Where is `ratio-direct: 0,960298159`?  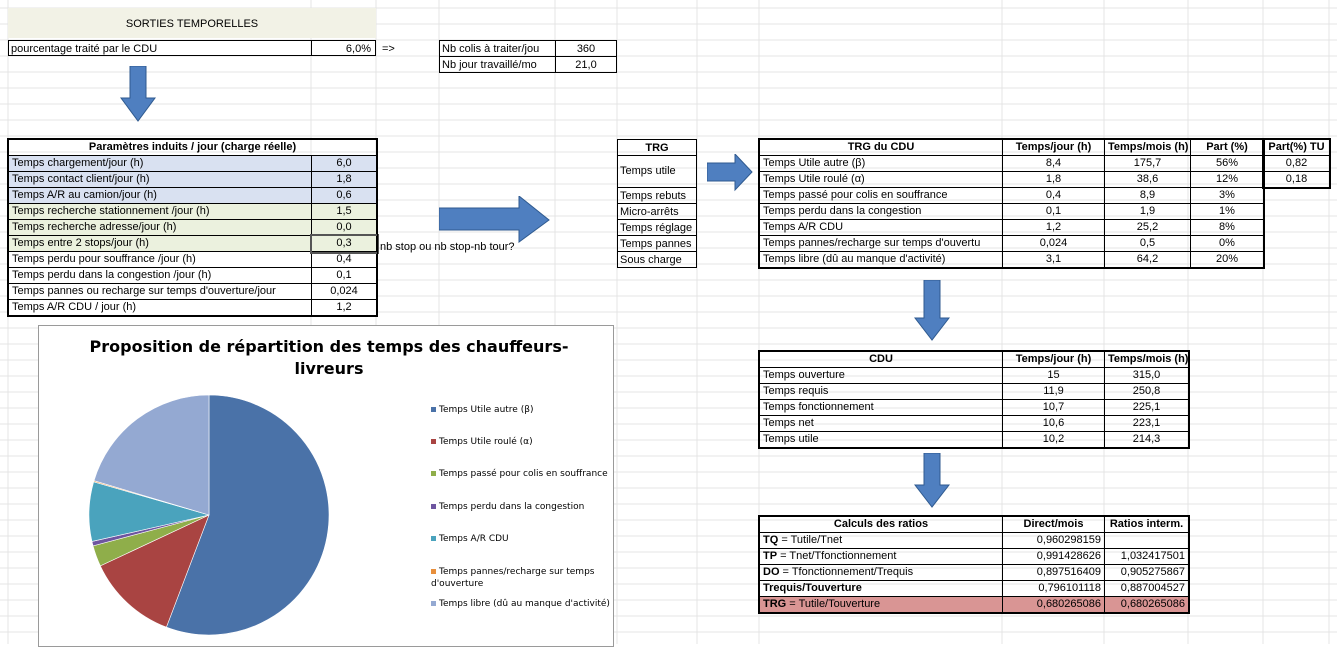
ratio-direct: 0,960298159 is located at coordinates (1053, 540).